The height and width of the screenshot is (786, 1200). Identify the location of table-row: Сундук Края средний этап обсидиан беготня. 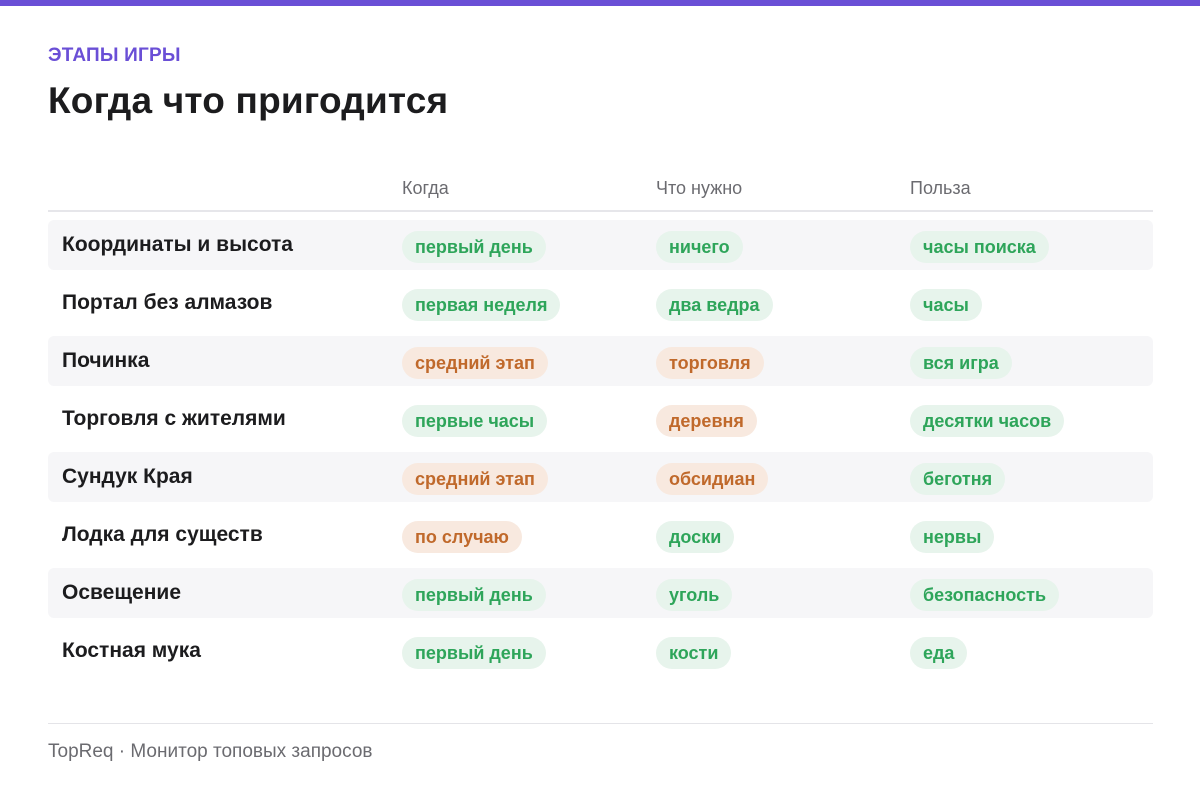
(600, 477).